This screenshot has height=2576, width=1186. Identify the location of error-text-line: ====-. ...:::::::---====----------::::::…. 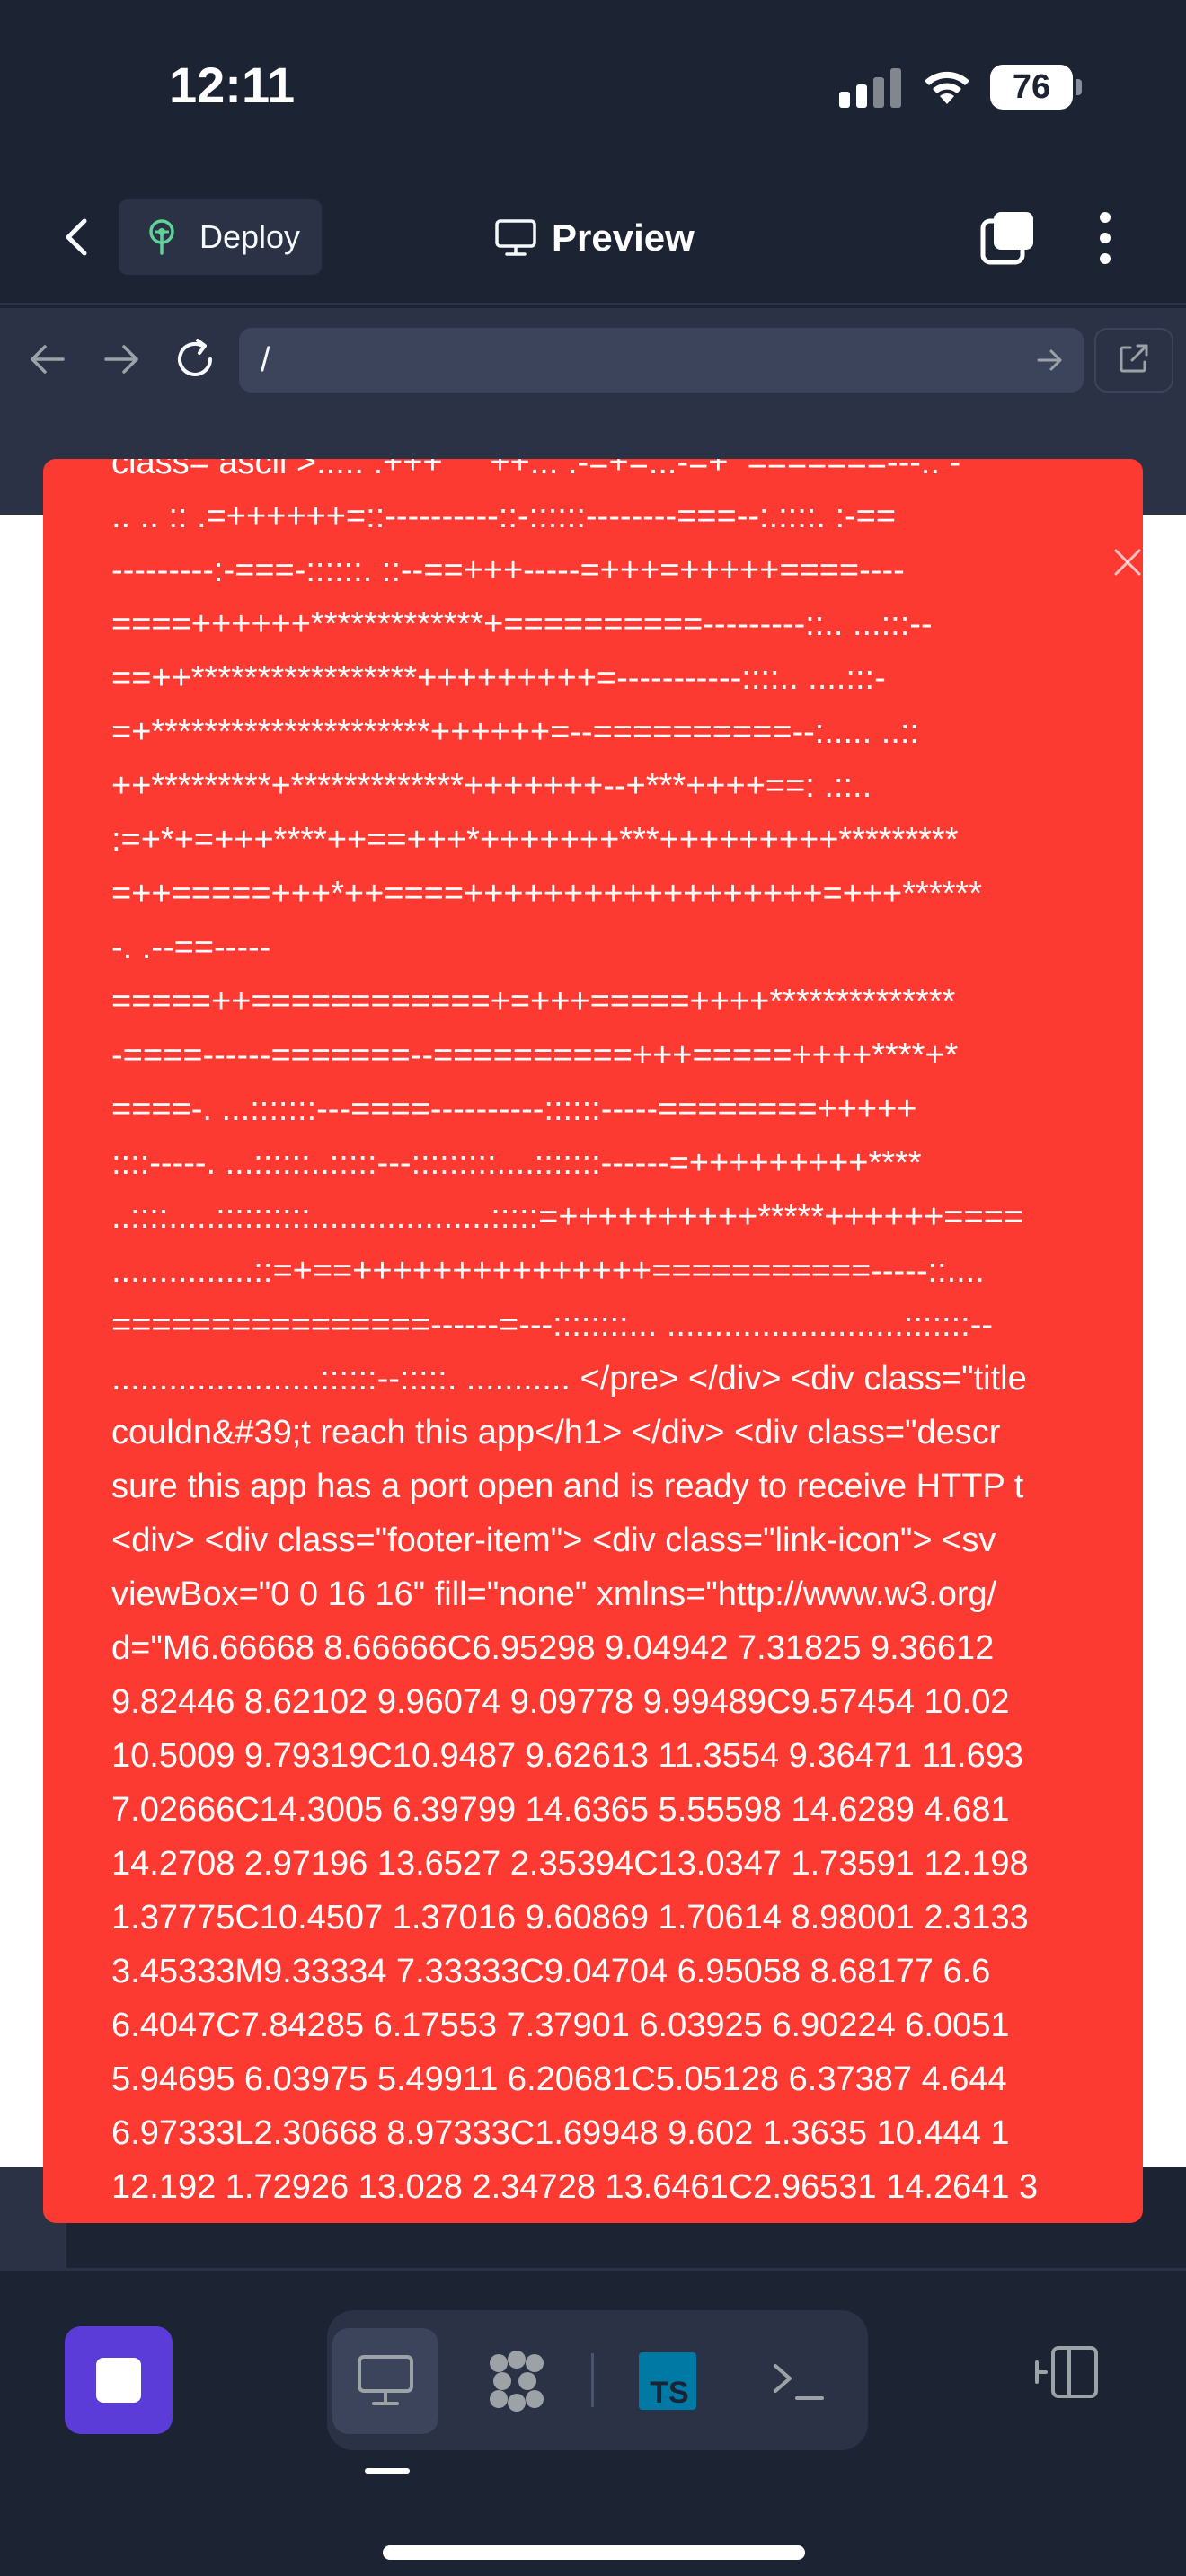
(514, 1109).